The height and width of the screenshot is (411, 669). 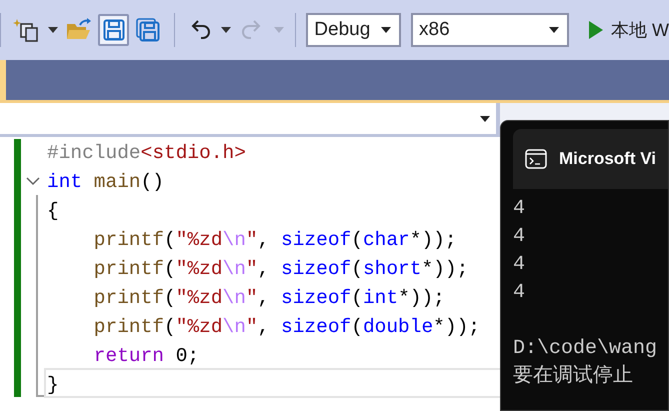 I want to click on save-button, so click(x=113, y=30).